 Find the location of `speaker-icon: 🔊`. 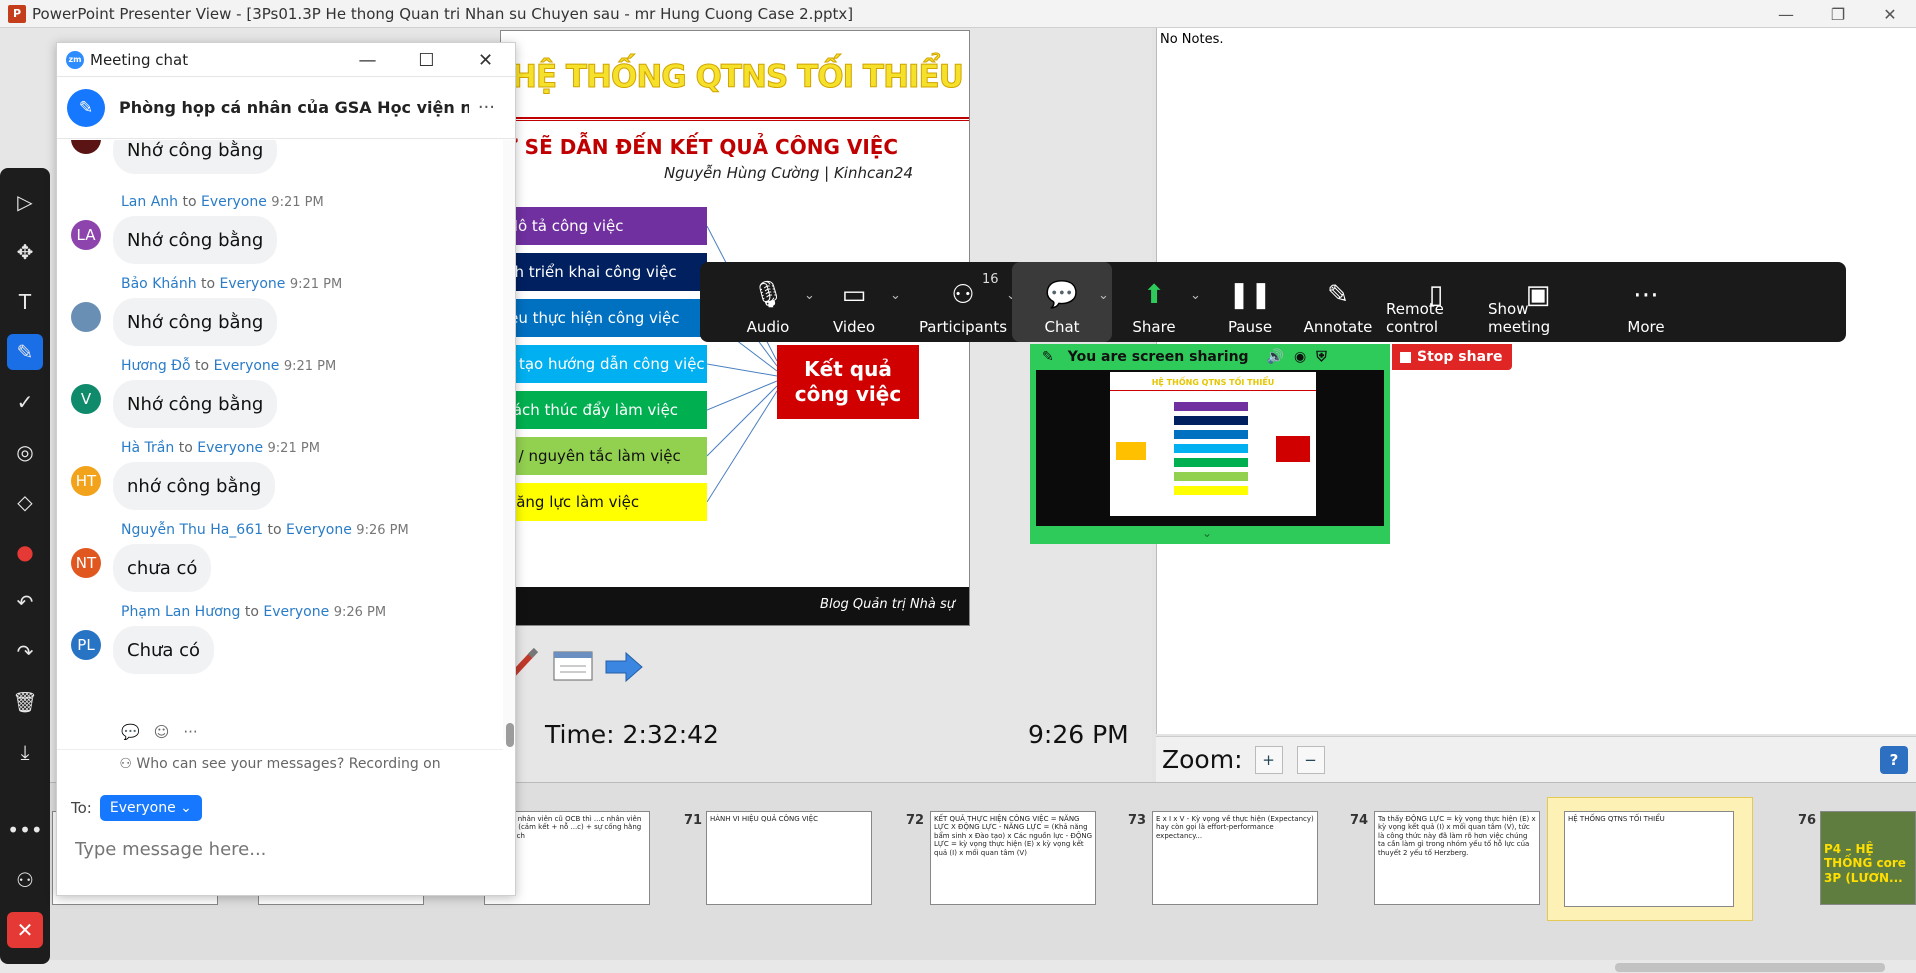

speaker-icon: 🔊 is located at coordinates (1275, 357).